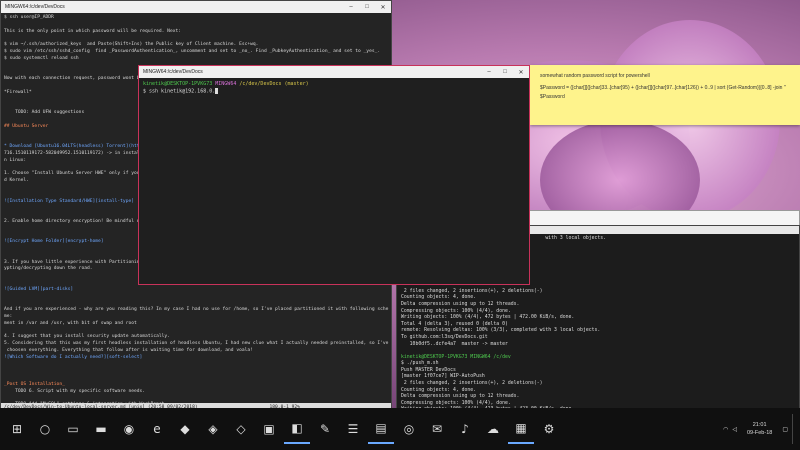 This screenshot has width=800, height=450. I want to click on editor-line: _Post OS Installation_, so click(34, 385).